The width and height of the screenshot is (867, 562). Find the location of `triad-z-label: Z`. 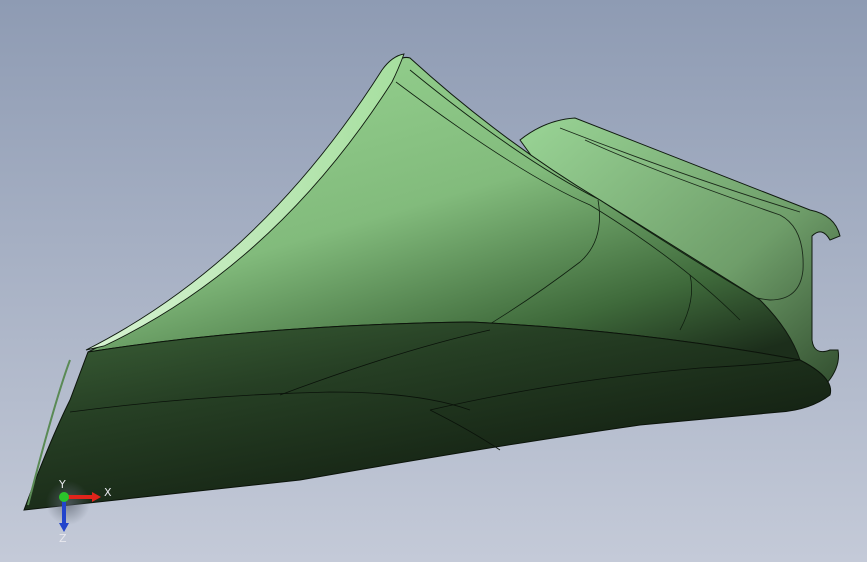

triad-z-label: Z is located at coordinates (63, 538).